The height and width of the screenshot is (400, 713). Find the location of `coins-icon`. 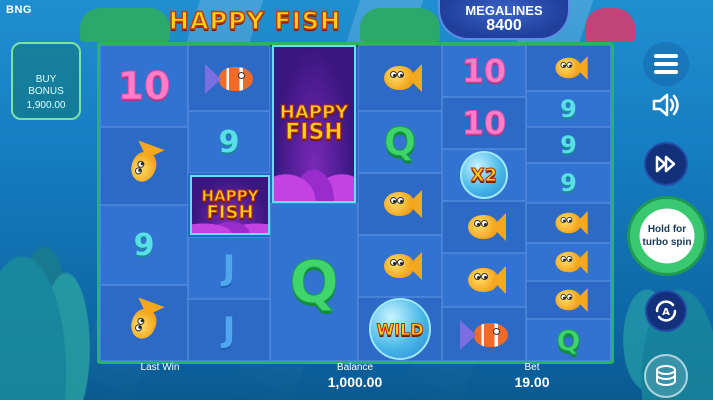

coins-icon is located at coordinates (666, 375).